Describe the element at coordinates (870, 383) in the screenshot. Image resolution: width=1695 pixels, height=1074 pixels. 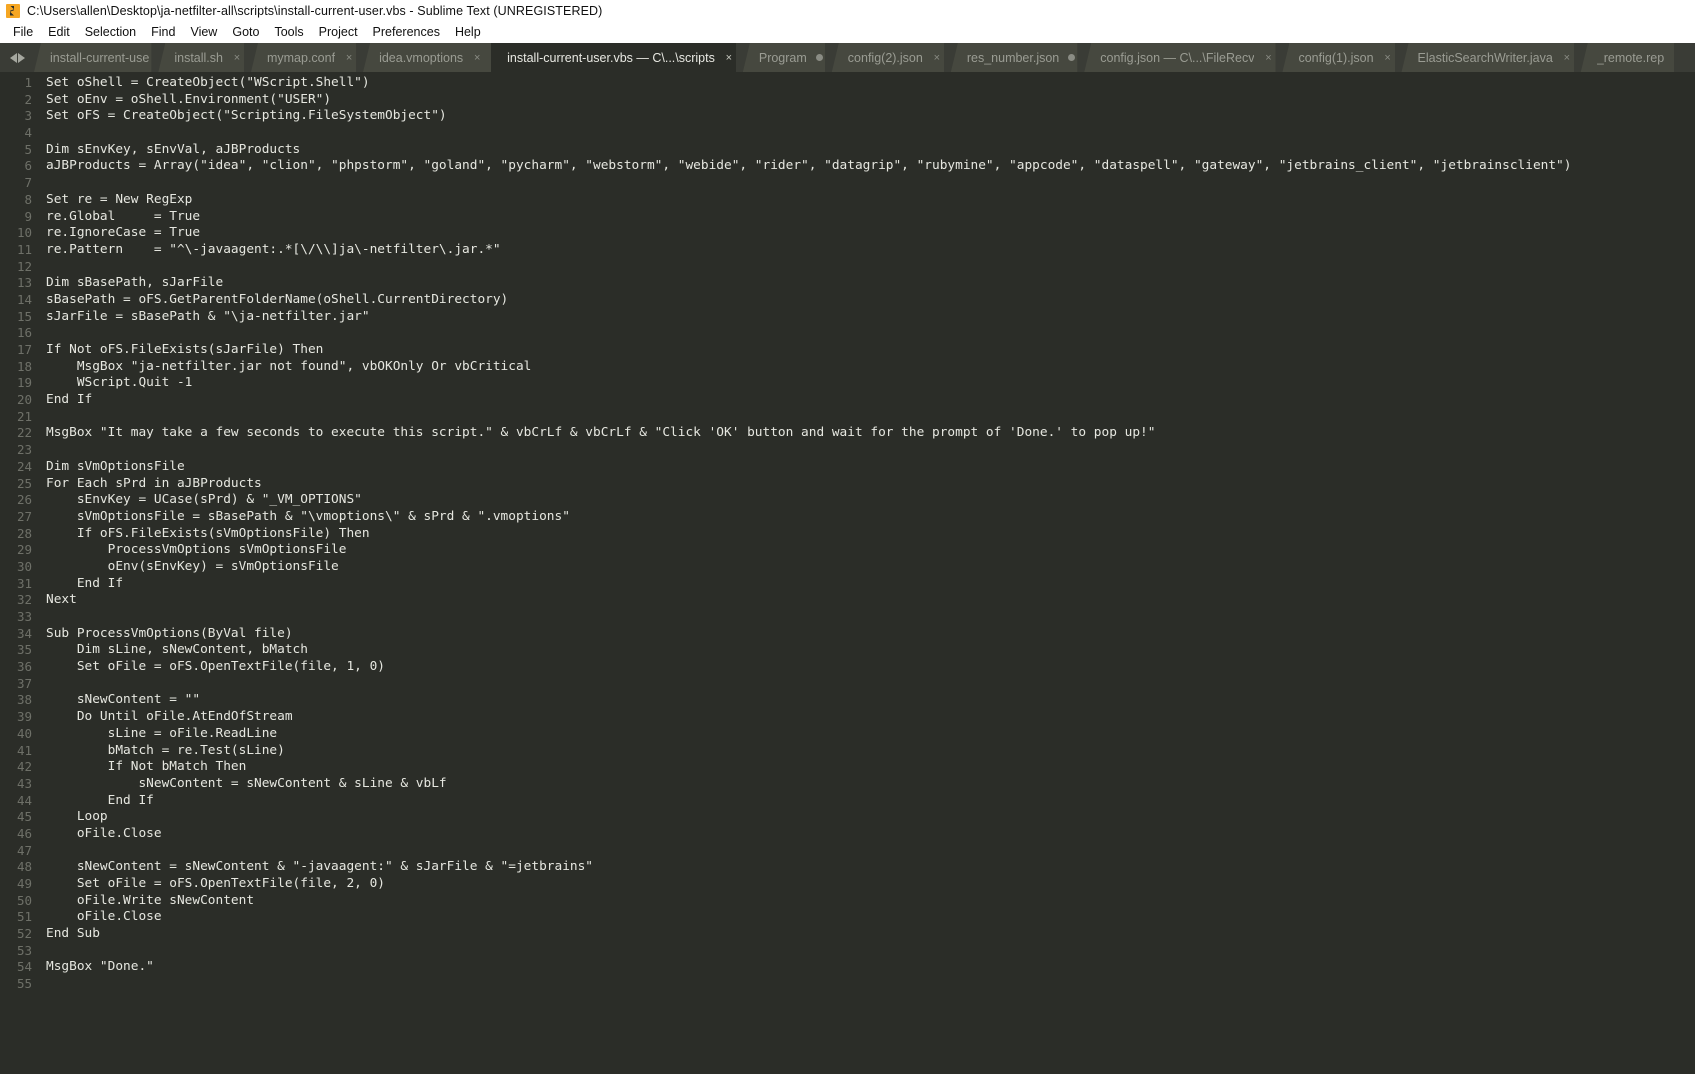
I see `code-line: WScript.Quit -1` at that location.